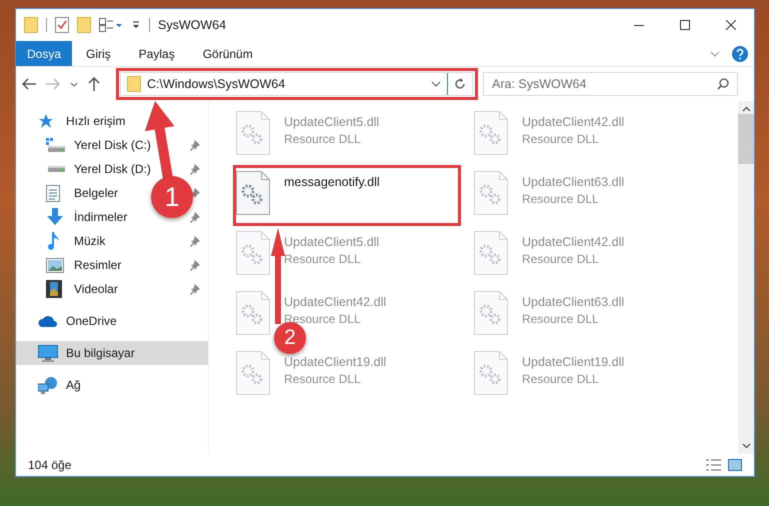  What do you see at coordinates (100, 353) in the screenshot?
I see `nav-item: Bu bilgisayar` at bounding box center [100, 353].